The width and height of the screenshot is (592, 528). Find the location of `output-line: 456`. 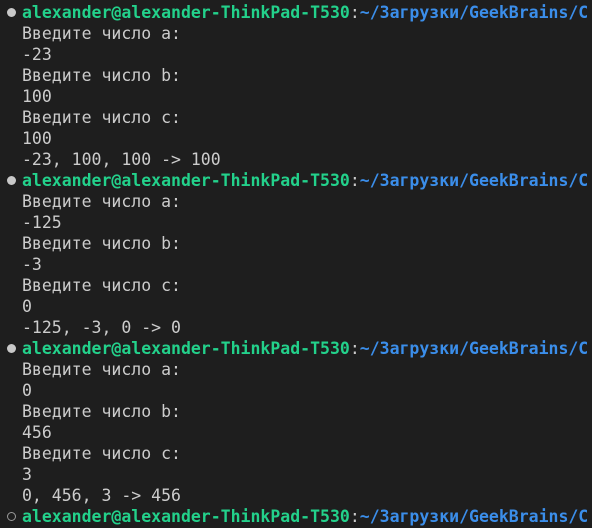

output-line: 456 is located at coordinates (37, 432).